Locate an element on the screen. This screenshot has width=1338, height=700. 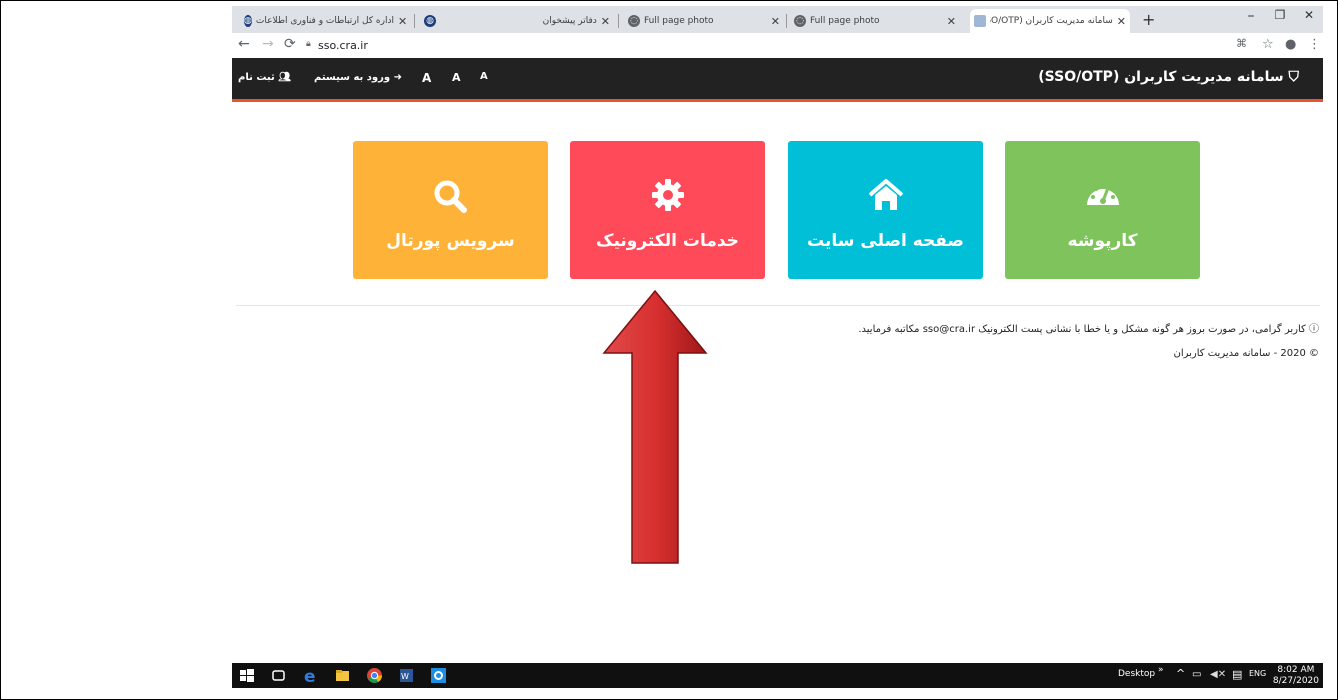
dashboard-icon is located at coordinates (1102, 195).